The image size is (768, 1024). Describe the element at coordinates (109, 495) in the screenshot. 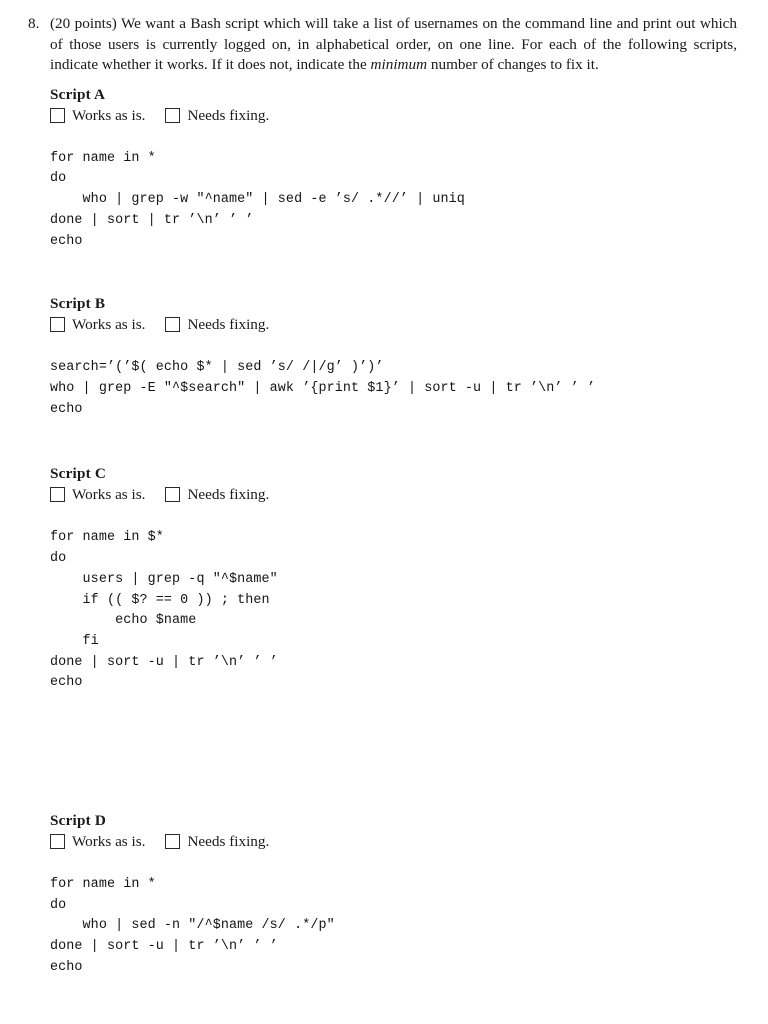

I see `choice-label-works-as-is-c: Works as is.` at that location.